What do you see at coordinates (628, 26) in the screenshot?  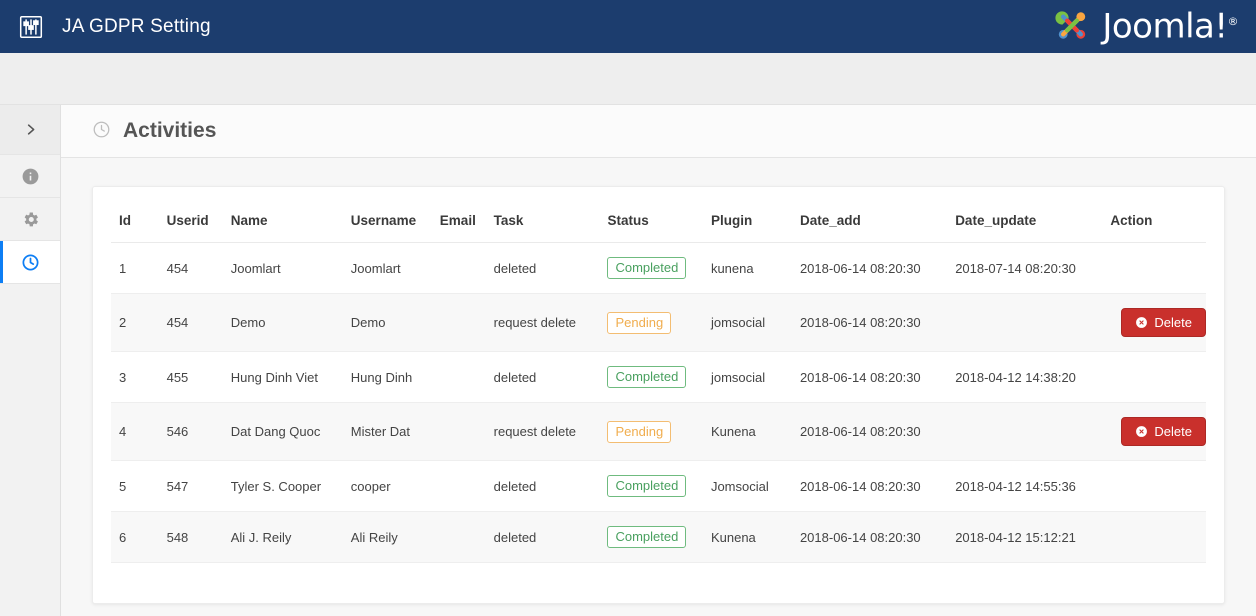 I see `app-header: JA GDPR Setting Joomla!®` at bounding box center [628, 26].